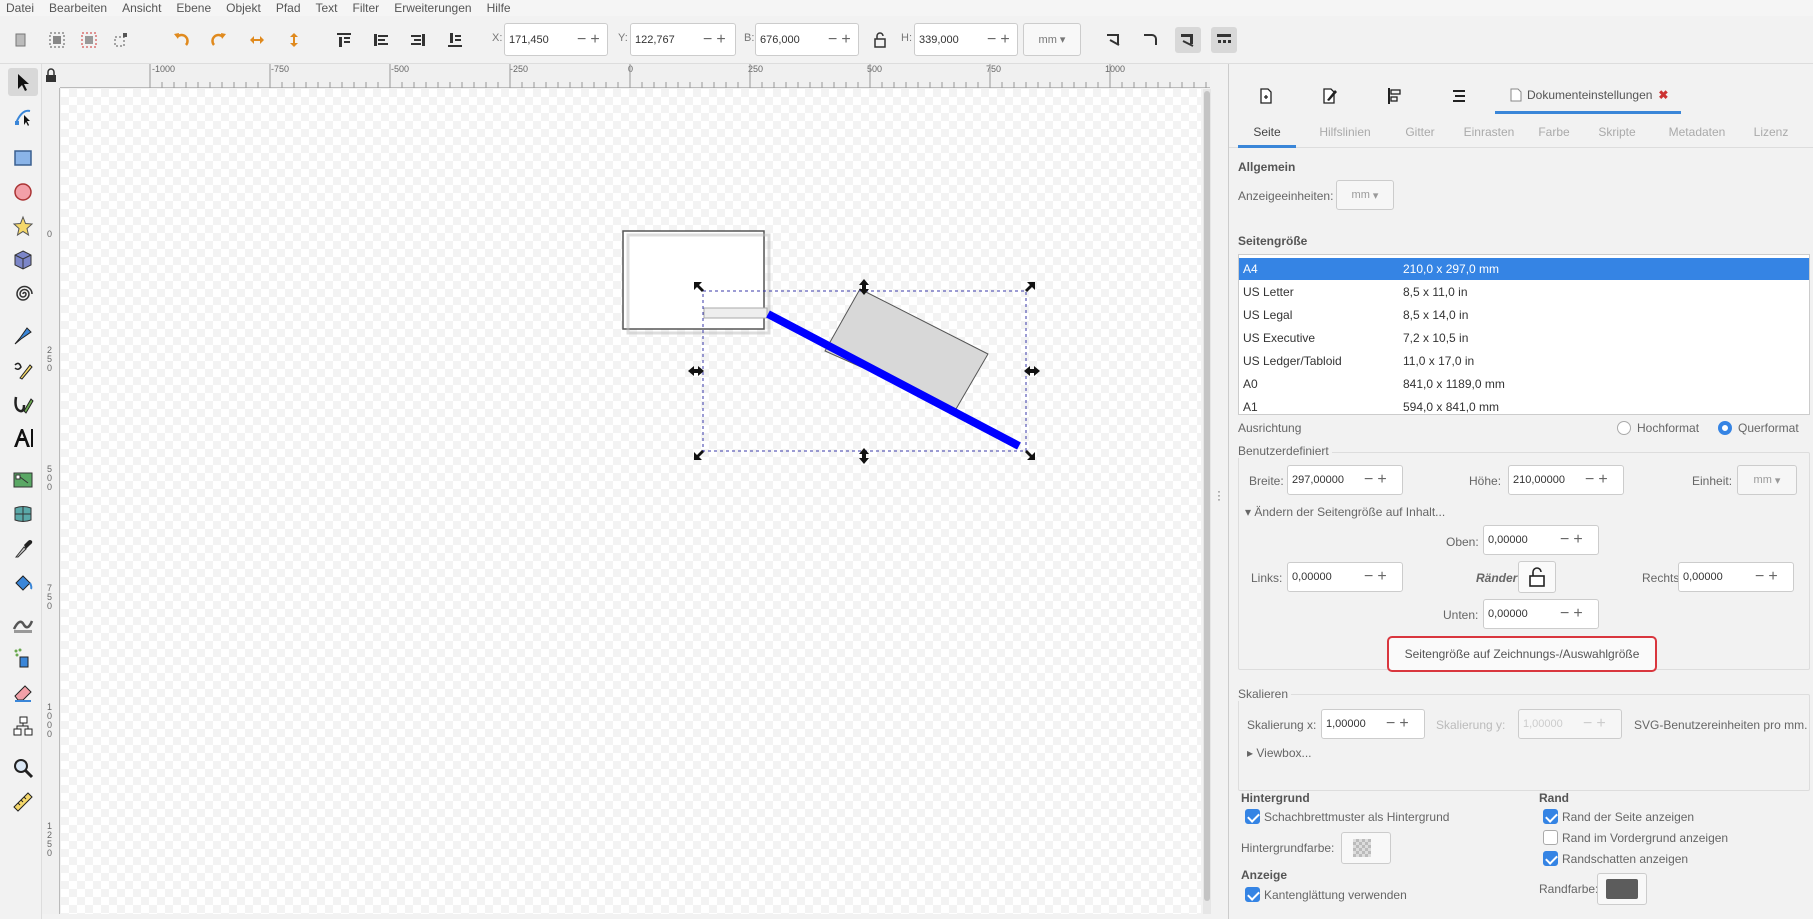  I want to click on portrait-label: Hochformat, so click(1668, 428).